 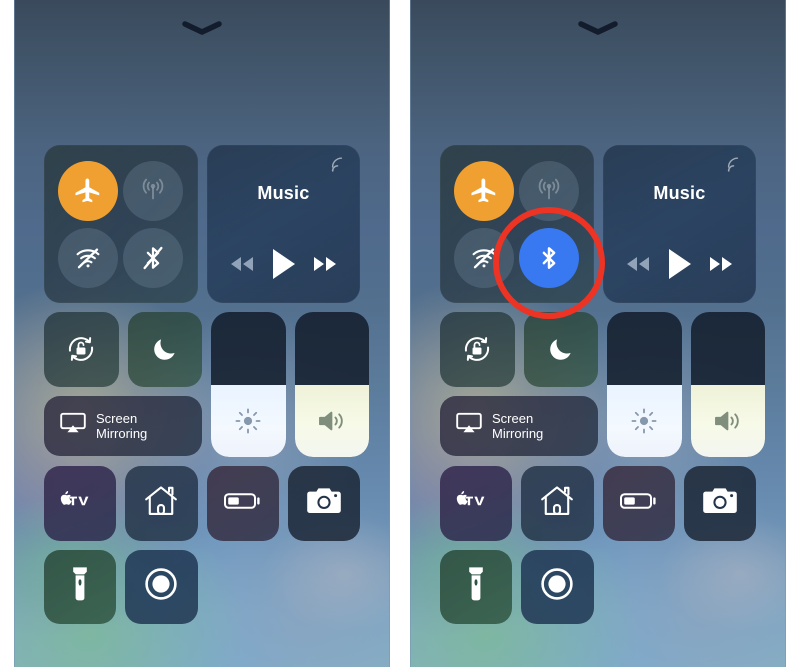 I want to click on bluetooth-toggle, so click(x=549, y=257).